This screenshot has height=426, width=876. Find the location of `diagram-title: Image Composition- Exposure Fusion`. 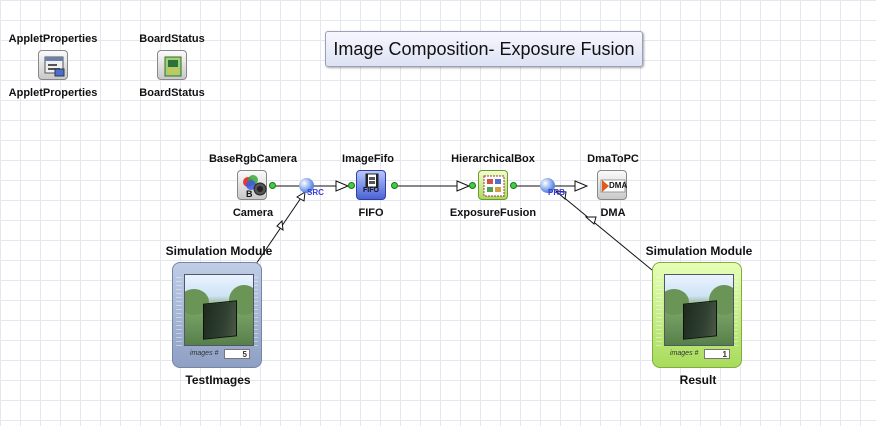

diagram-title: Image Composition- Exposure Fusion is located at coordinates (484, 49).